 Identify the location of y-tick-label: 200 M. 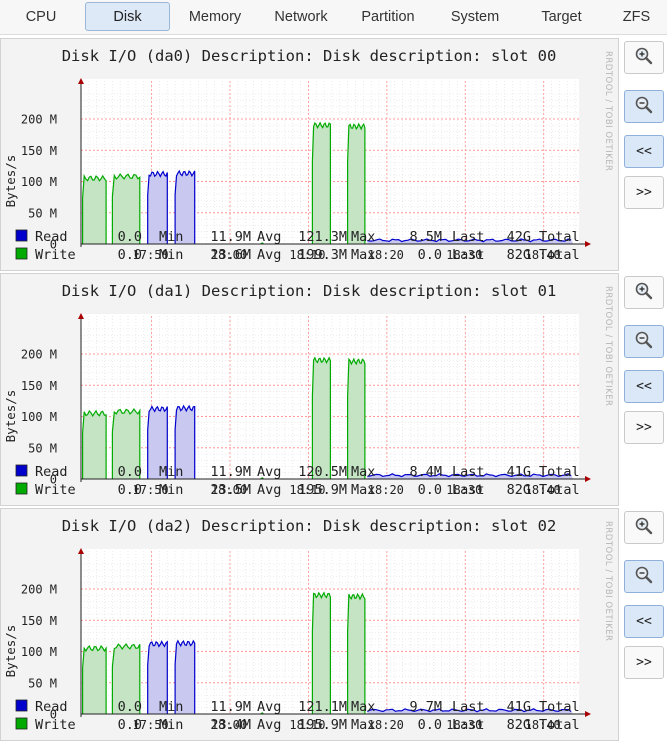
(39, 355).